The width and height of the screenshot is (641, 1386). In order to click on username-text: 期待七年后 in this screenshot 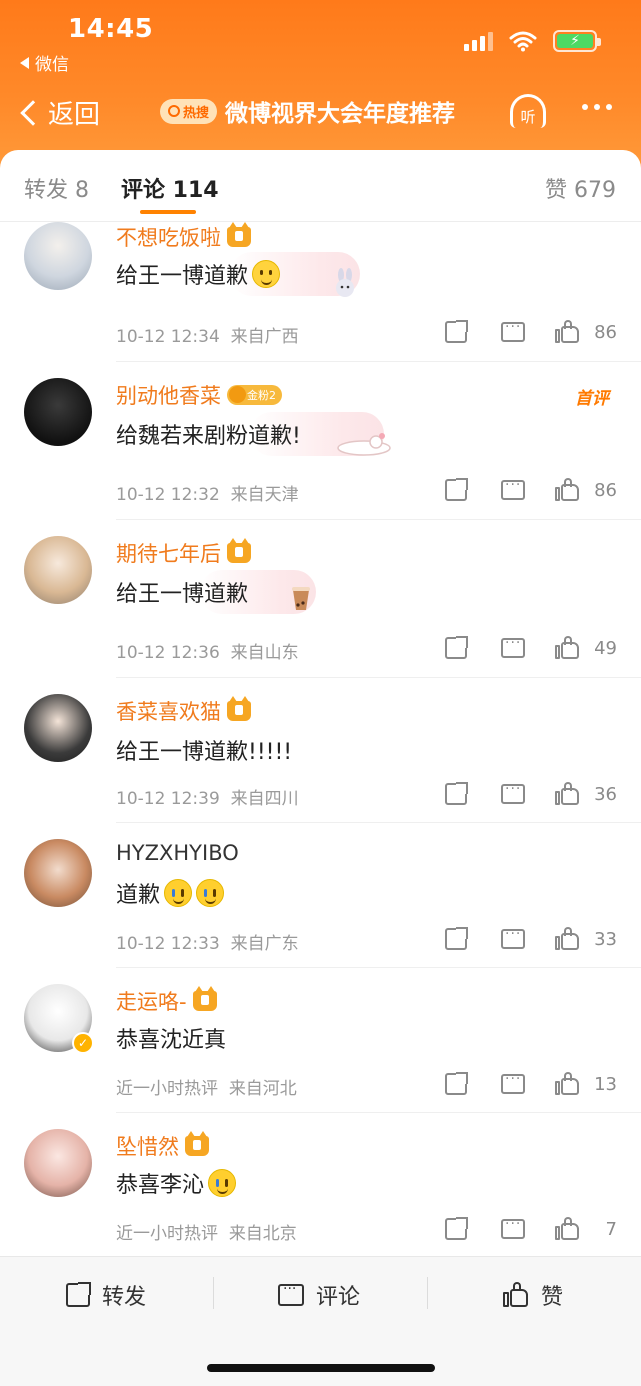, I will do `click(168, 554)`.